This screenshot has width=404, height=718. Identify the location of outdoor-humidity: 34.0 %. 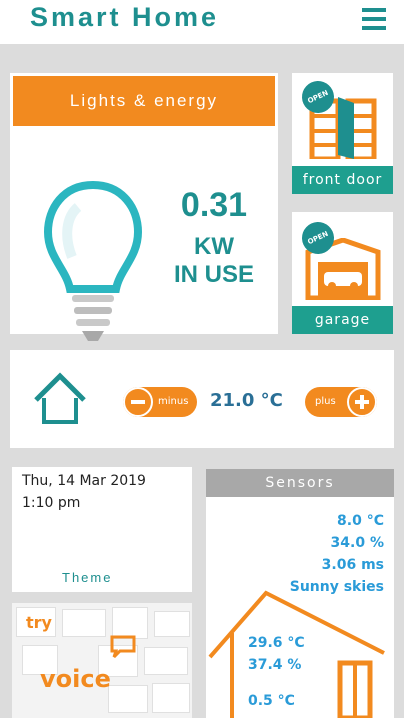
(357, 543).